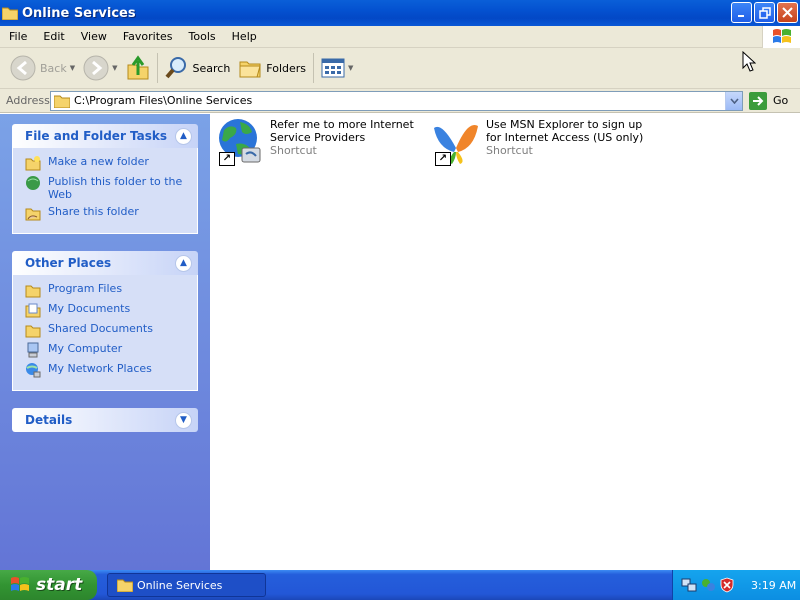 This screenshot has width=800, height=600. Describe the element at coordinates (49, 420) in the screenshot. I see `panel-title: Details` at that location.